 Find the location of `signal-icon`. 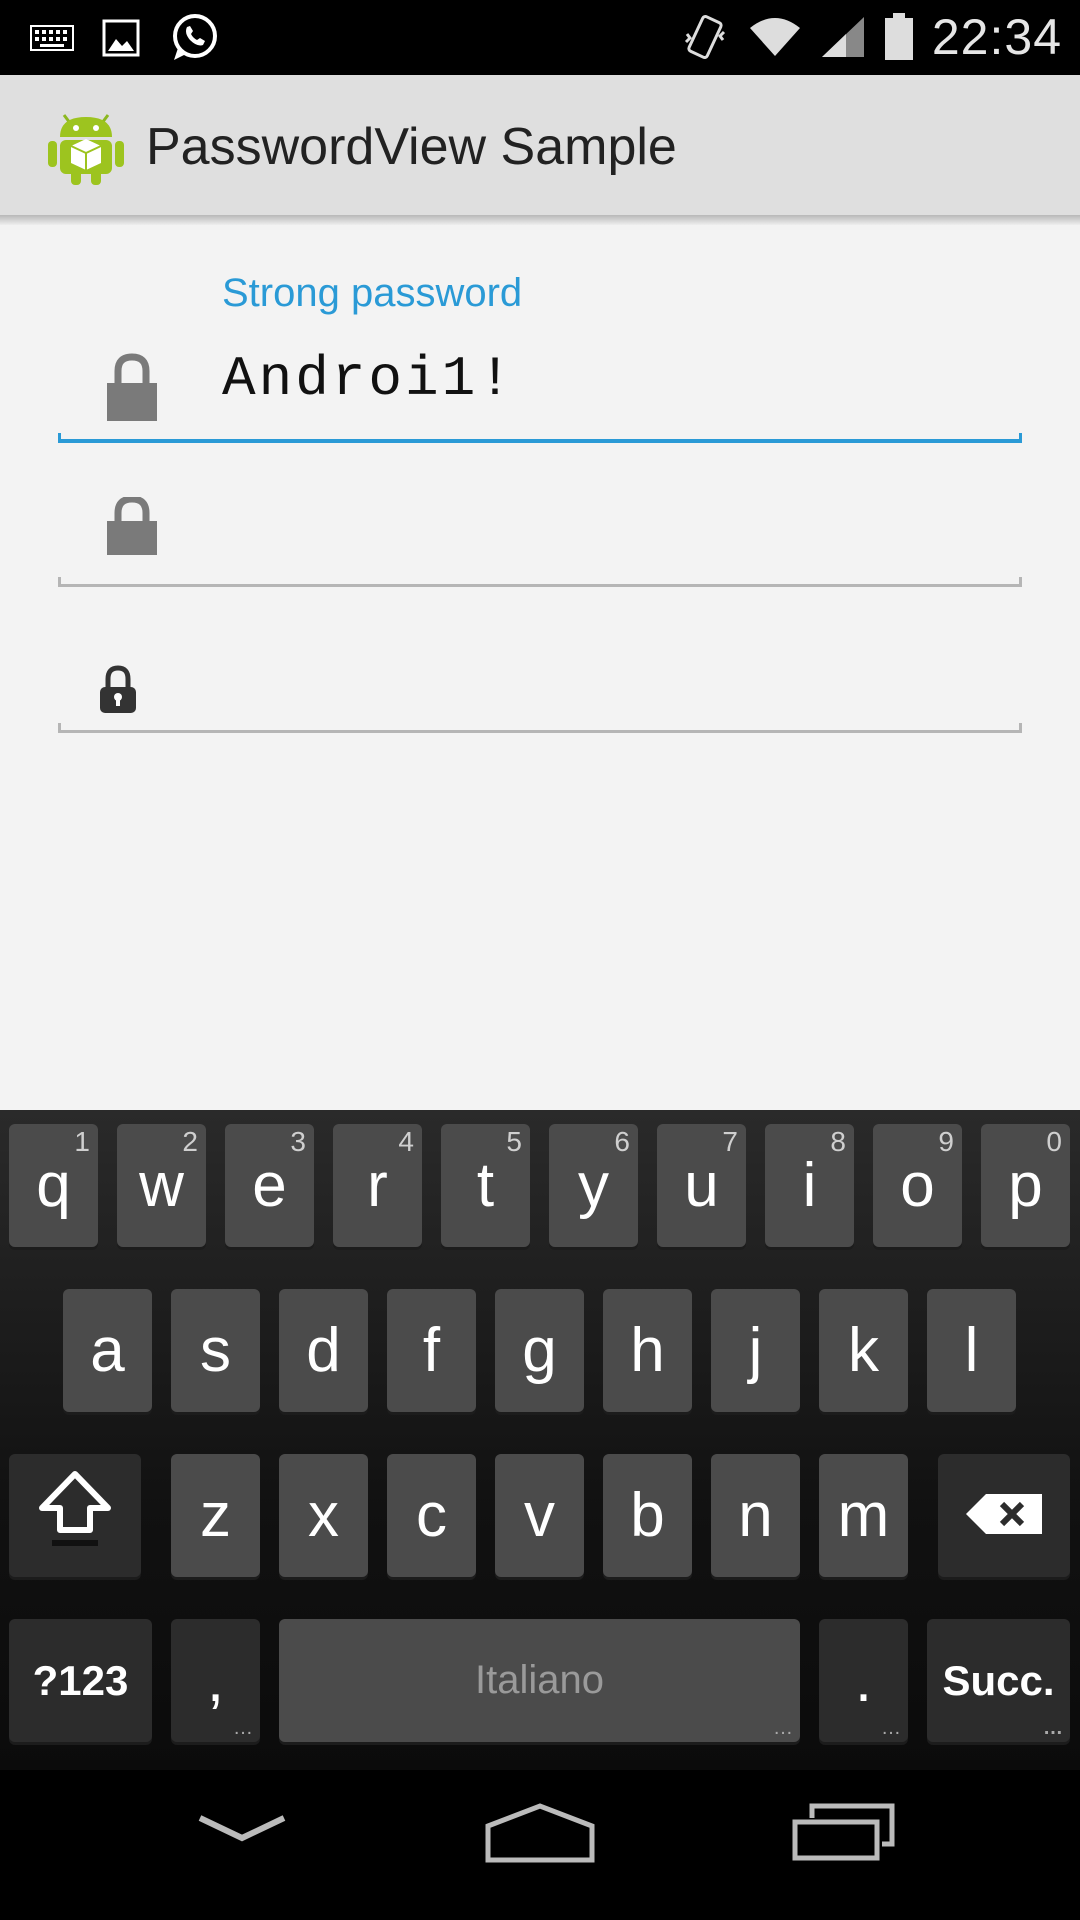

signal-icon is located at coordinates (843, 37).